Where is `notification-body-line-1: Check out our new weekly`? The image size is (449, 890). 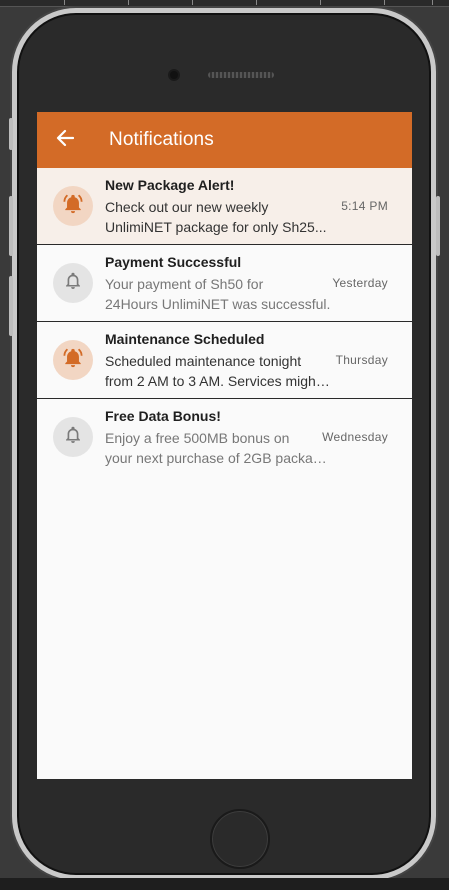
notification-body-line-1: Check out our new weekly is located at coordinates (187, 206).